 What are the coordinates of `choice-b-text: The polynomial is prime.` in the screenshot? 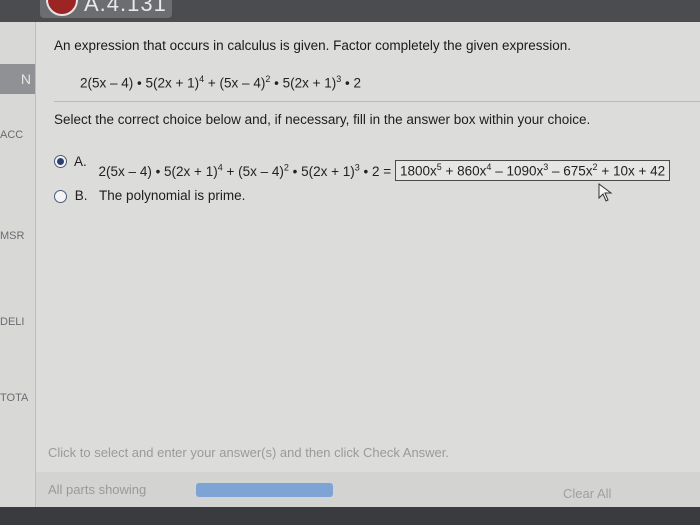 It's located at (172, 195).